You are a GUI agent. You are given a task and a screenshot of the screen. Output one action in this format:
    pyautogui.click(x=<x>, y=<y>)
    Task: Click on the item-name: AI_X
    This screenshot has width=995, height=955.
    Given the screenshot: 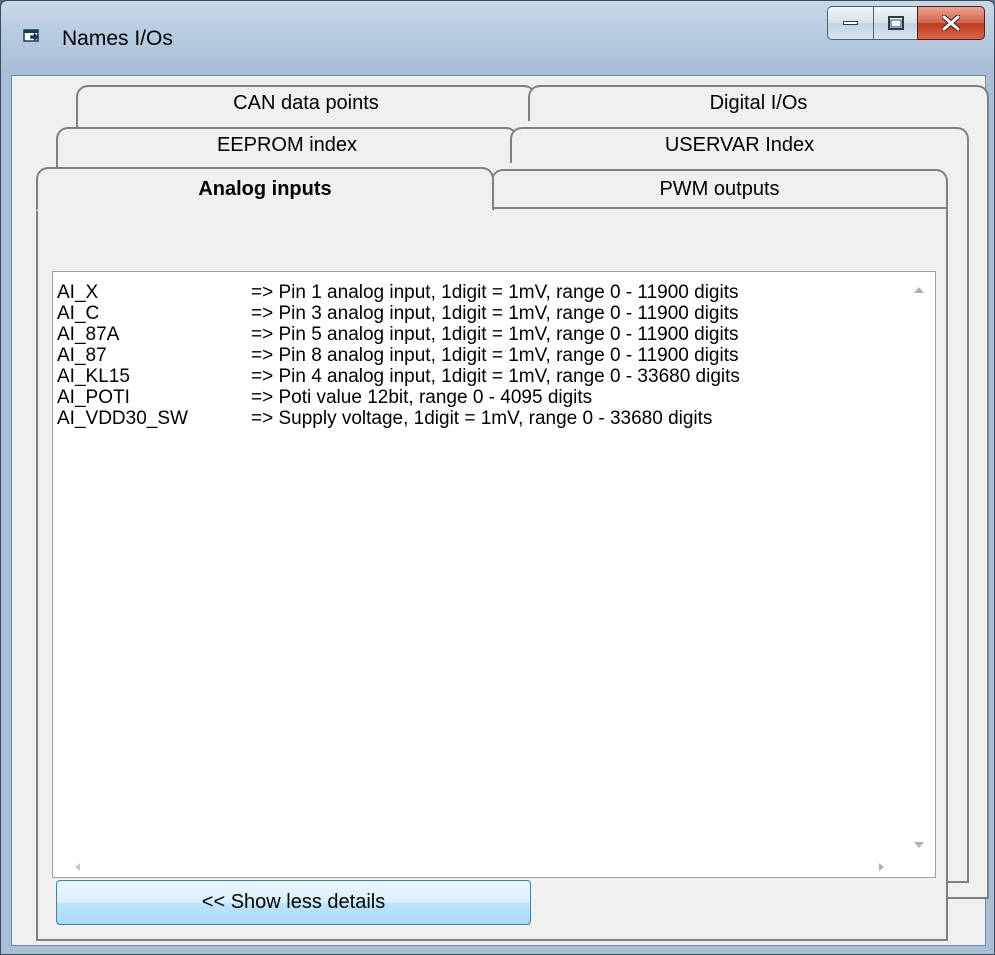 What is the action you would take?
    pyautogui.click(x=78, y=292)
    